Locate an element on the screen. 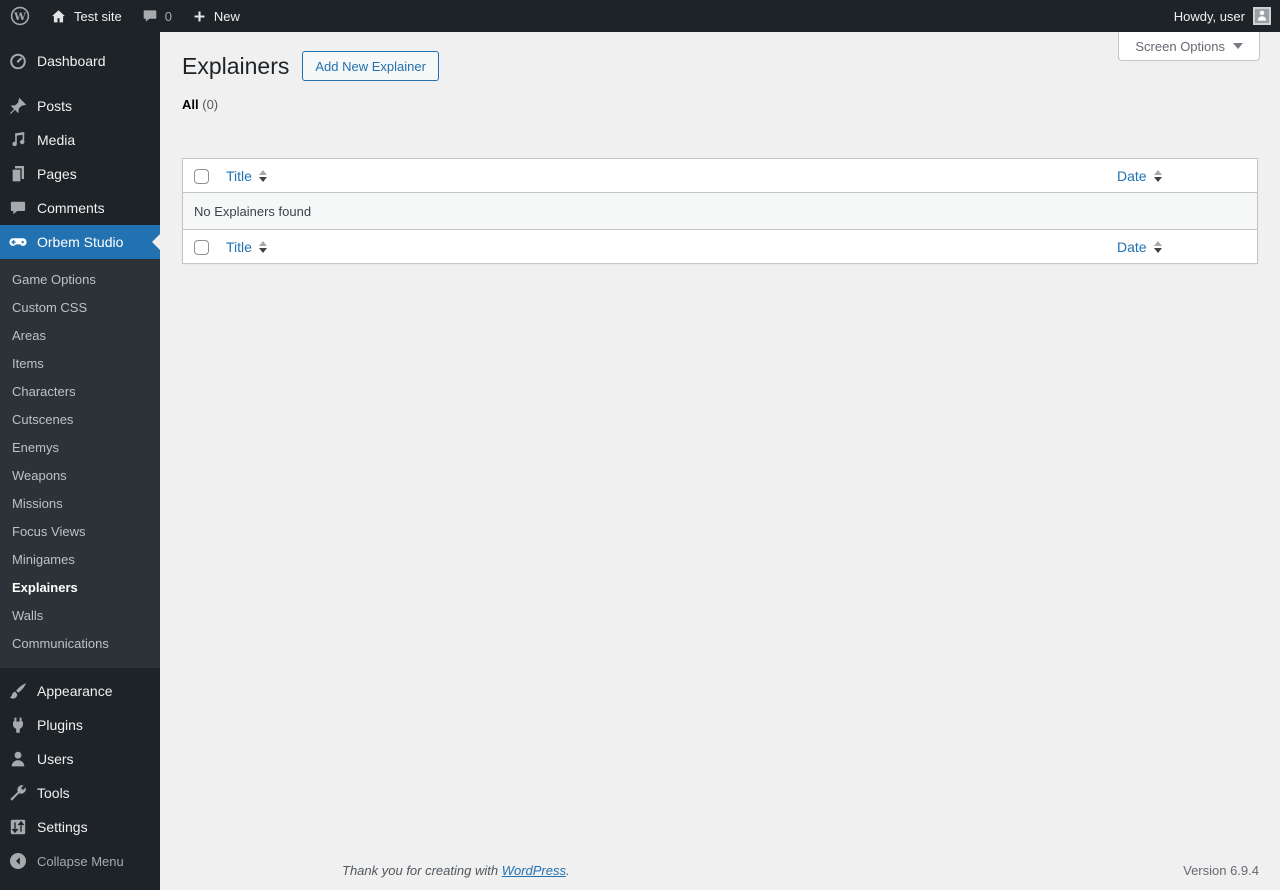 This screenshot has width=1280, height=890. admin-bar-new: New is located at coordinates (216, 16).